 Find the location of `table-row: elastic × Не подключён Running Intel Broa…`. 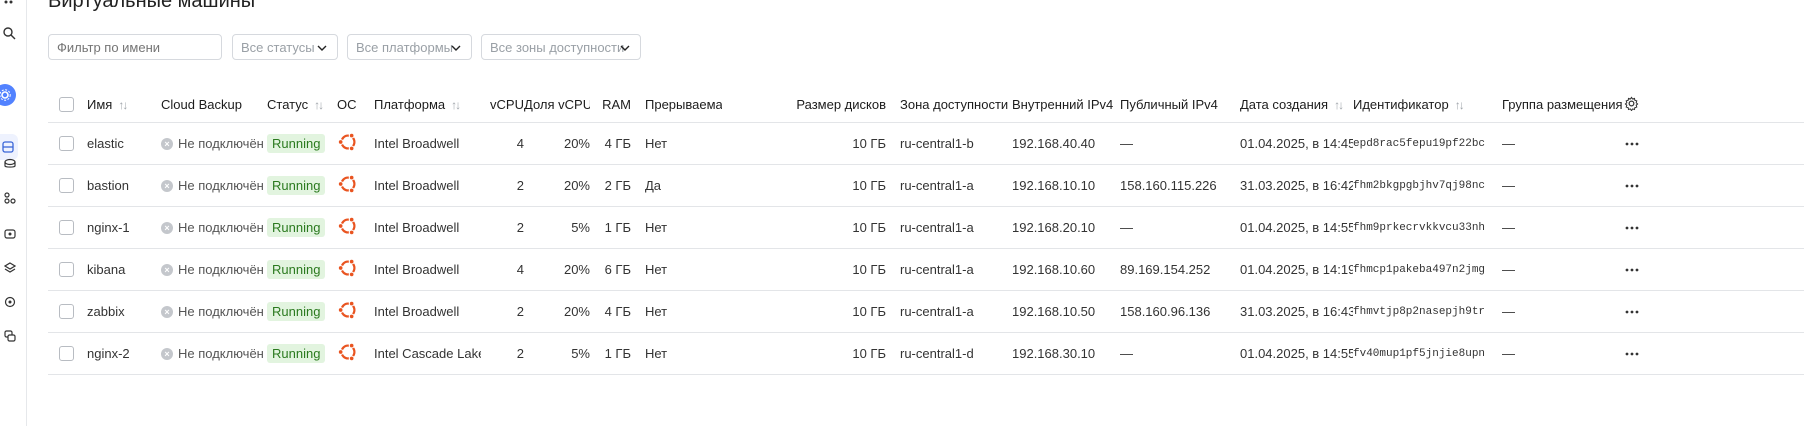

table-row: elastic × Не подключён Running Intel Broa… is located at coordinates (926, 143).